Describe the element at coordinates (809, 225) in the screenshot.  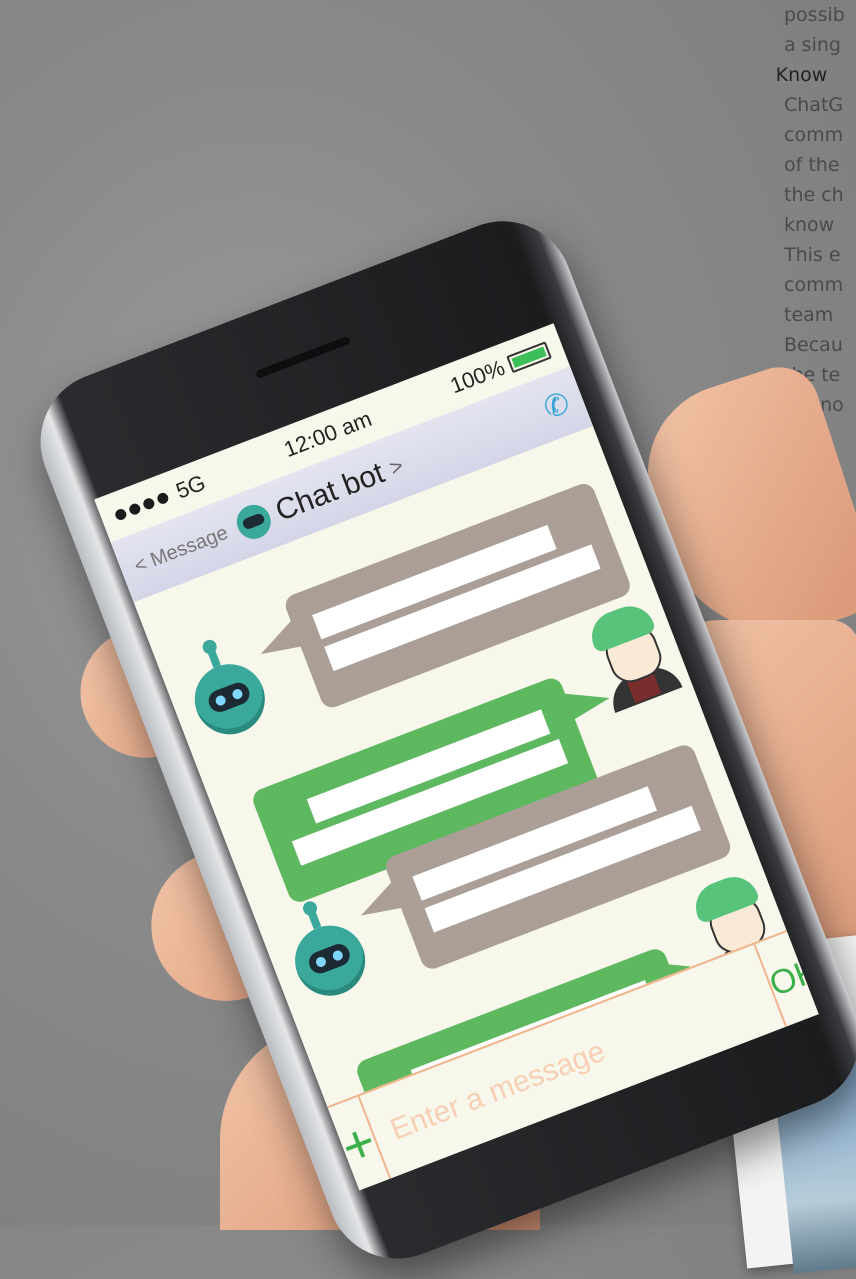
I see `article-line: know` at that location.